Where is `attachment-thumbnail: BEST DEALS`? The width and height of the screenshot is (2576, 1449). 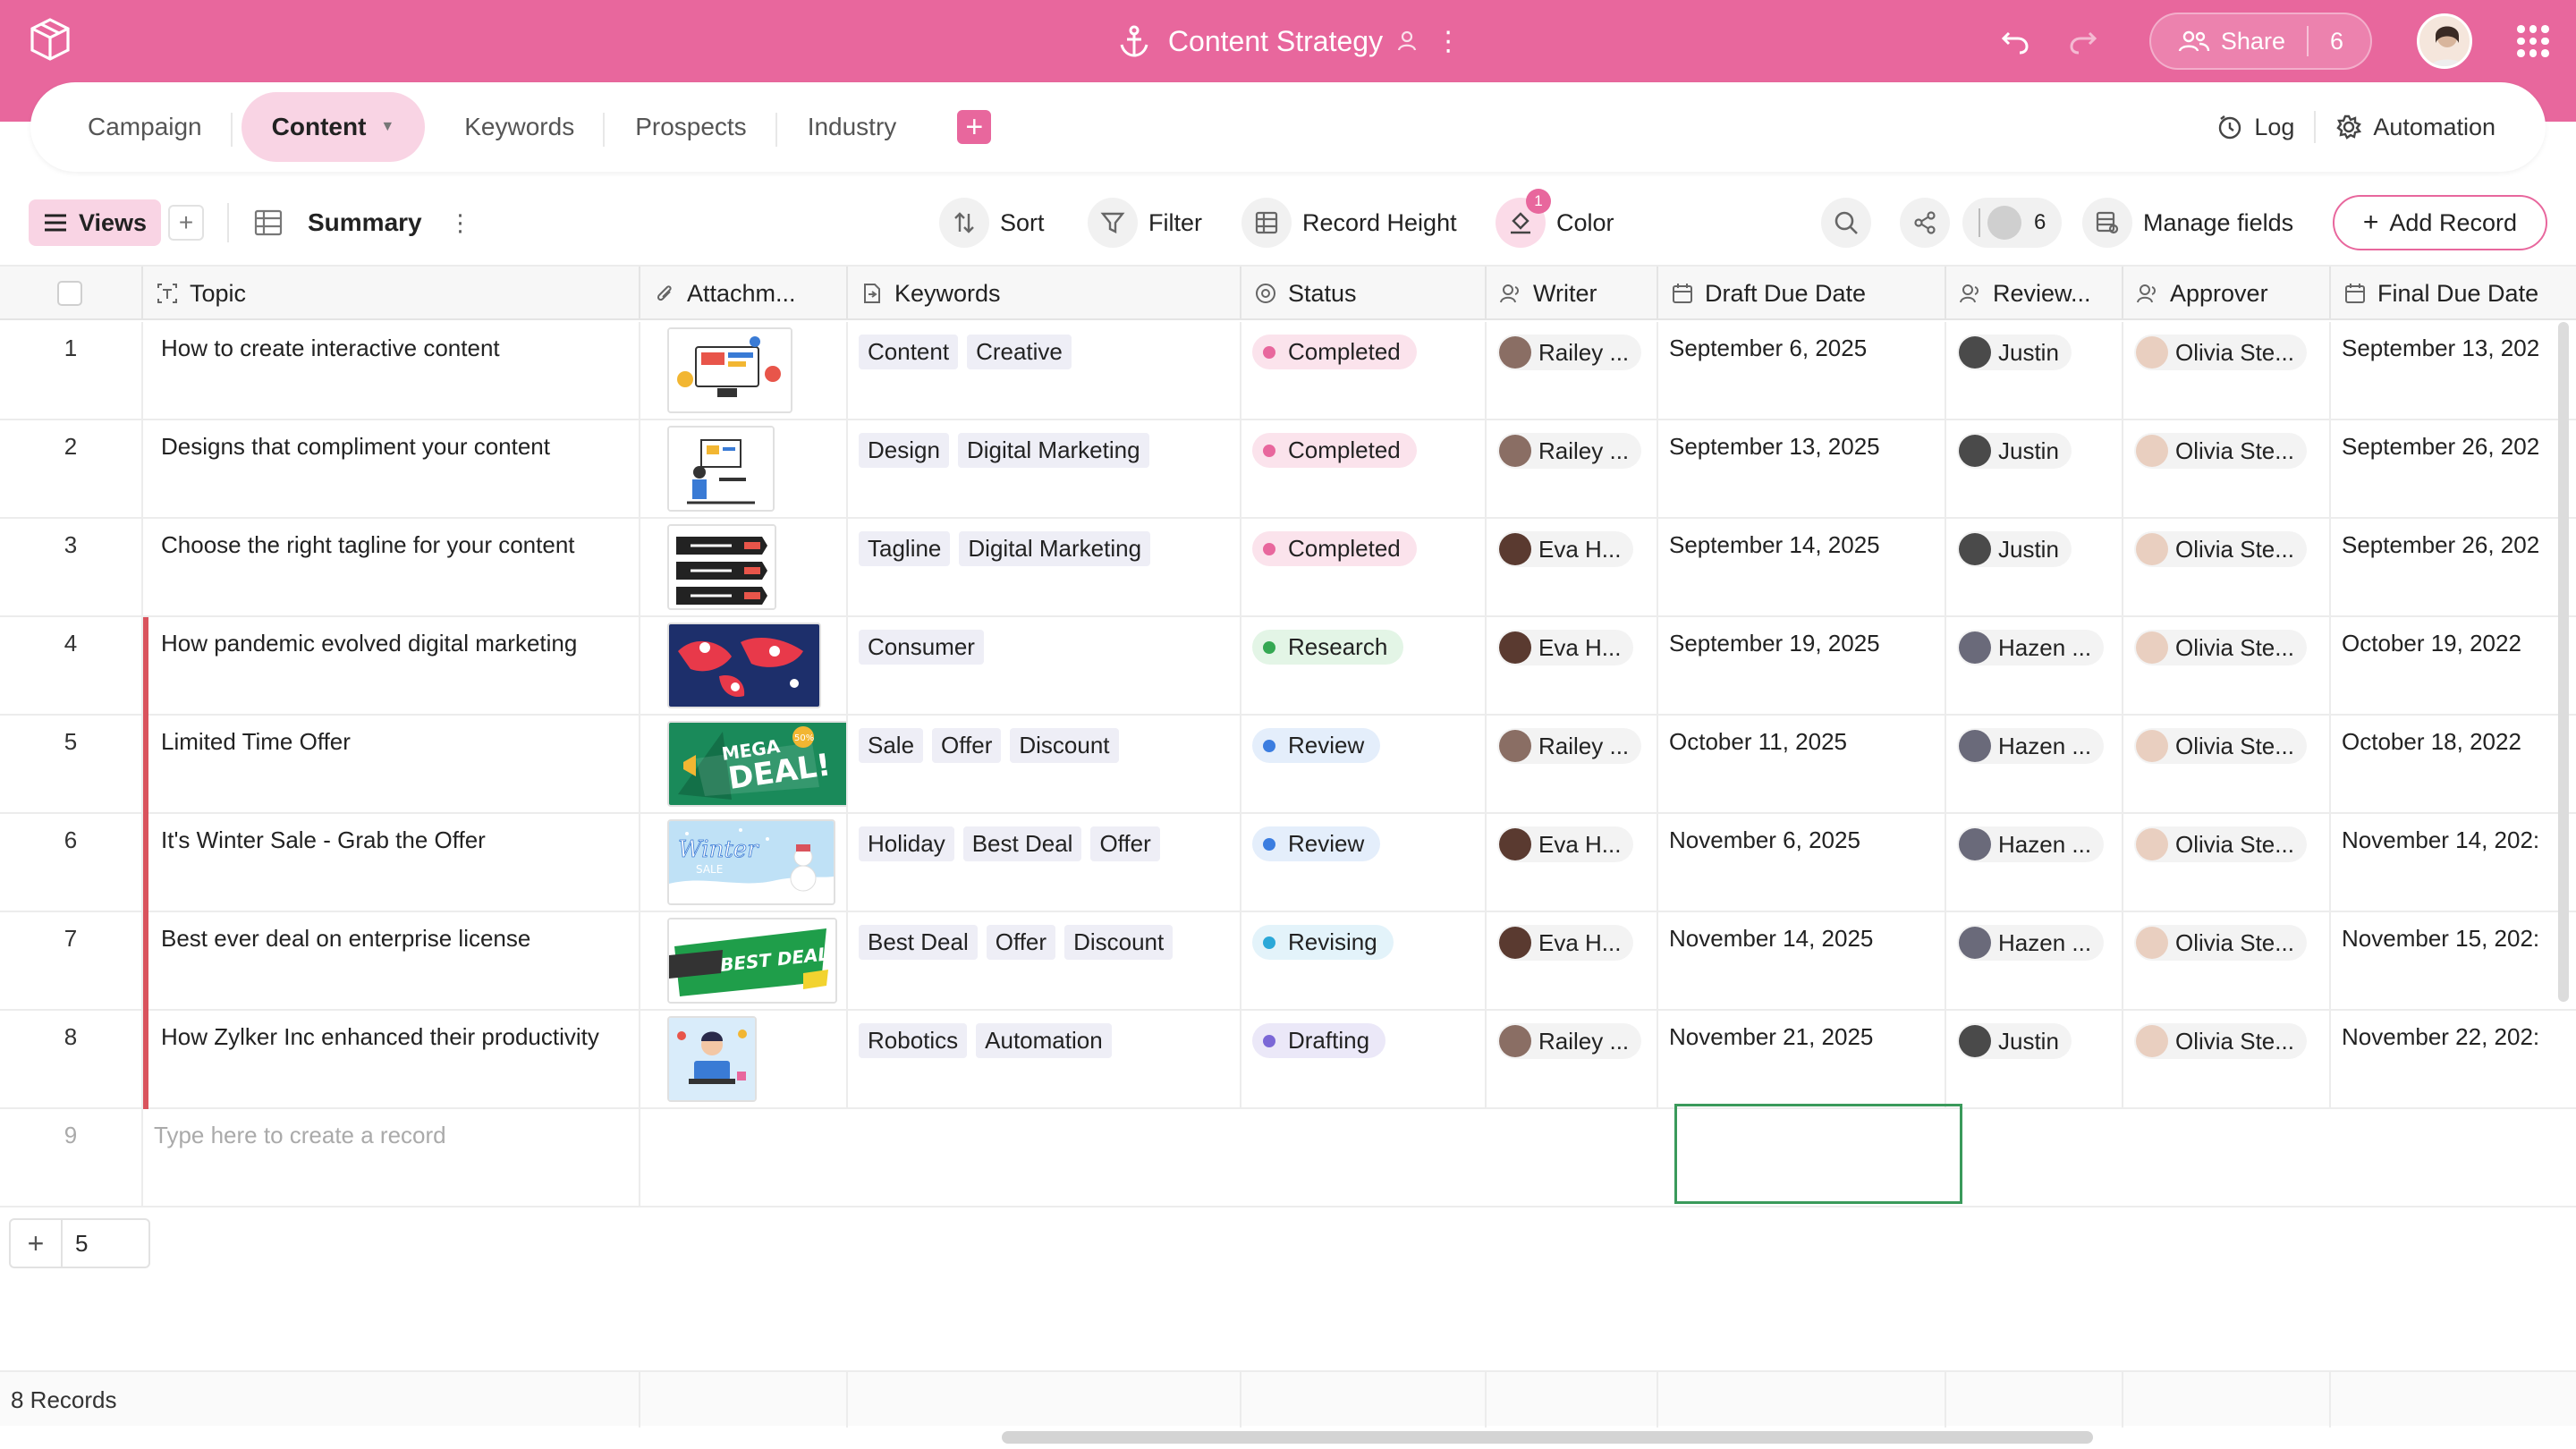 attachment-thumbnail: BEST DEALS is located at coordinates (752, 961).